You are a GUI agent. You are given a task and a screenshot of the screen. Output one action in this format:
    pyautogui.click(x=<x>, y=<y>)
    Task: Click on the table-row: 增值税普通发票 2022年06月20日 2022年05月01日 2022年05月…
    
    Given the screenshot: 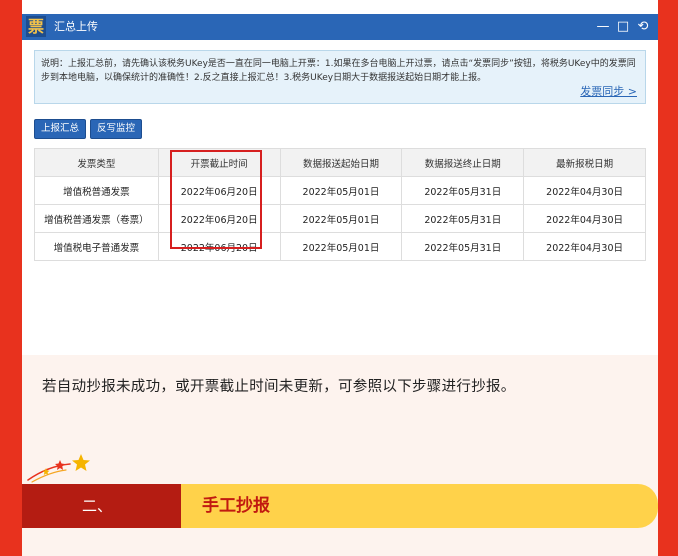 What is the action you would take?
    pyautogui.click(x=340, y=190)
    